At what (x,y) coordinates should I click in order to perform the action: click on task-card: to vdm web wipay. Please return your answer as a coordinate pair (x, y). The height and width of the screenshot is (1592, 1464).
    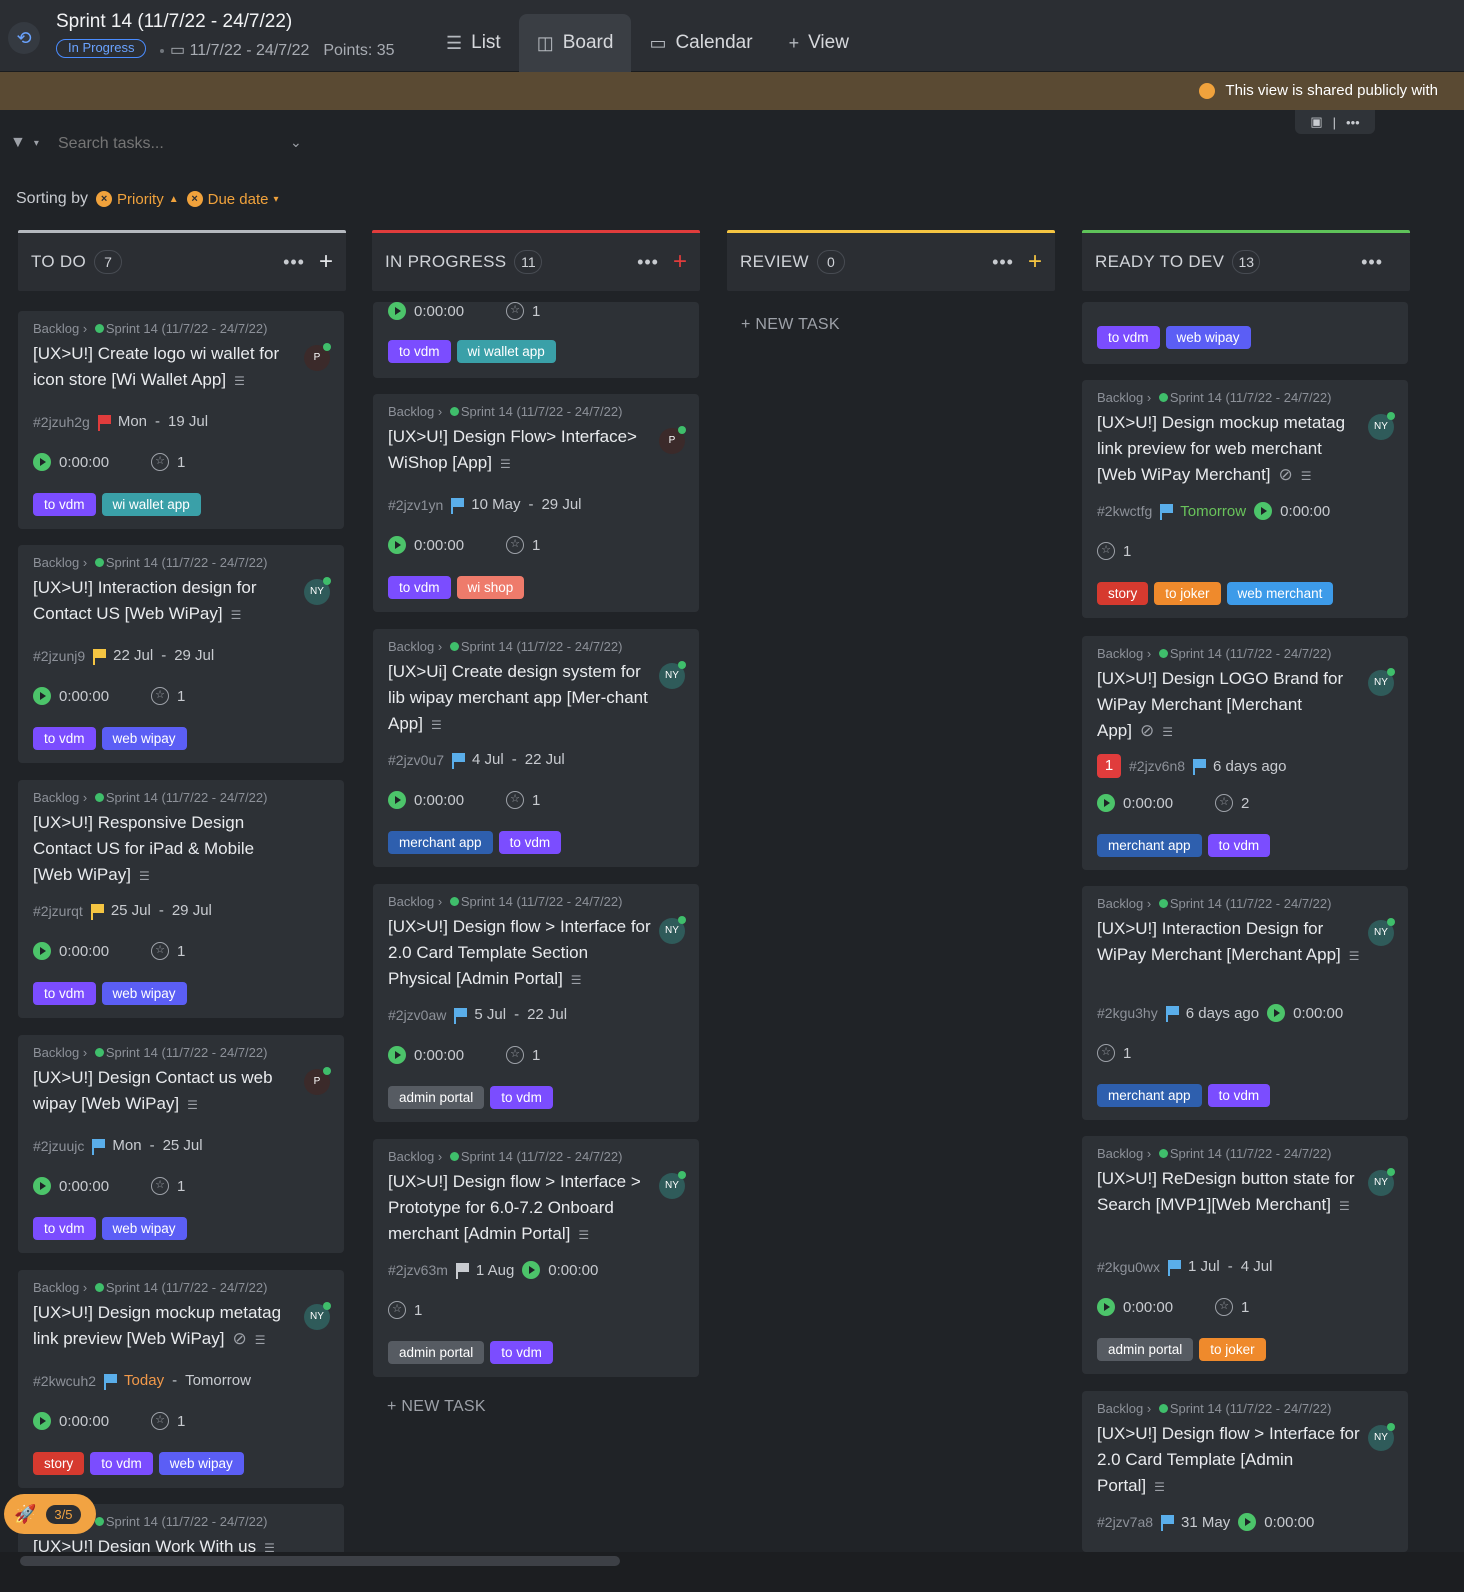
    Looking at the image, I should click on (1245, 333).